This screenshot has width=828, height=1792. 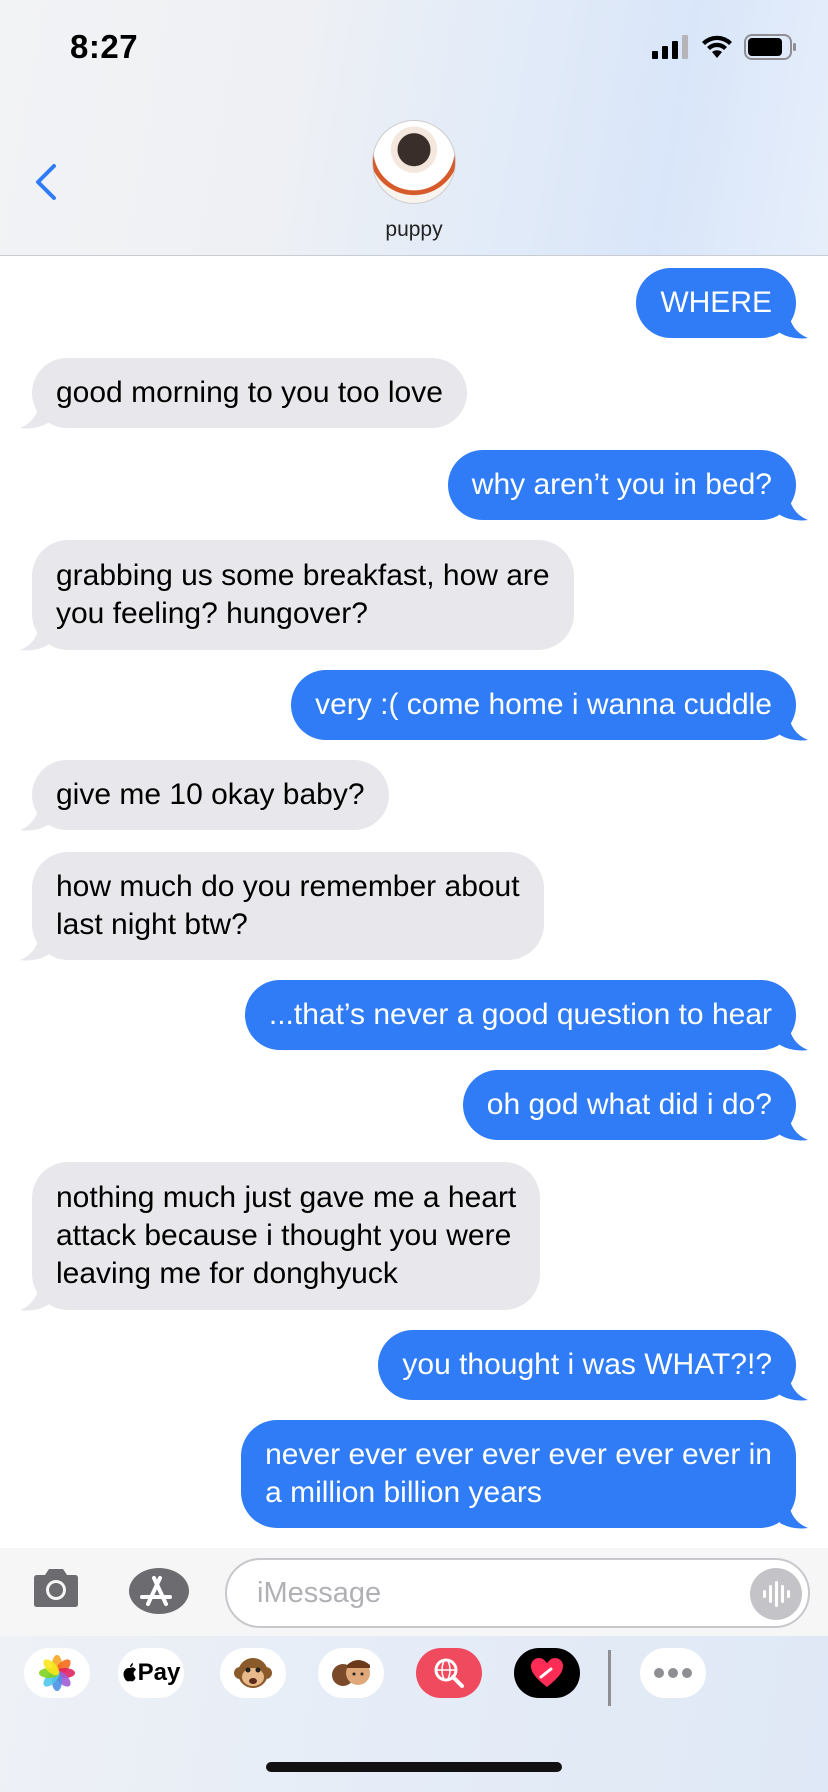 I want to click on camera-icon, so click(x=56, y=1588).